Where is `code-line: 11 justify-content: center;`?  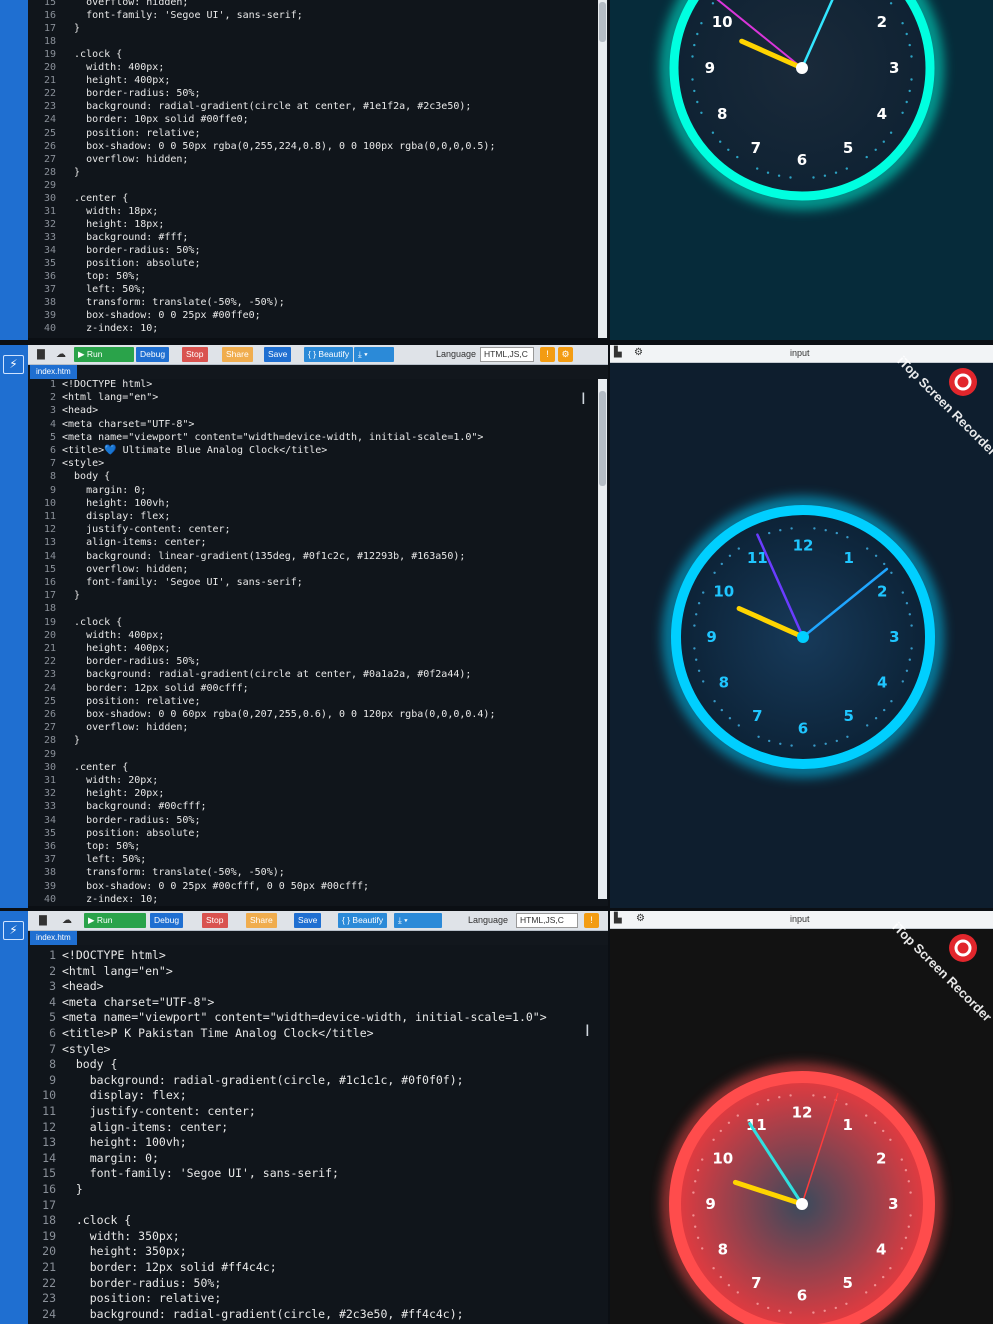 code-line: 11 justify-content: center; is located at coordinates (142, 1111).